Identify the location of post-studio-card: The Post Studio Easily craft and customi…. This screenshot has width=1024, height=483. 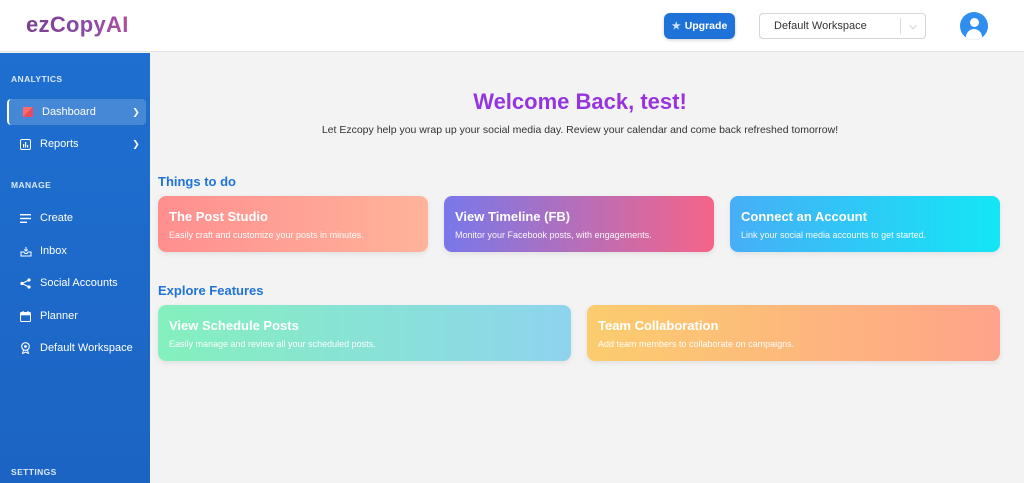
(293, 224).